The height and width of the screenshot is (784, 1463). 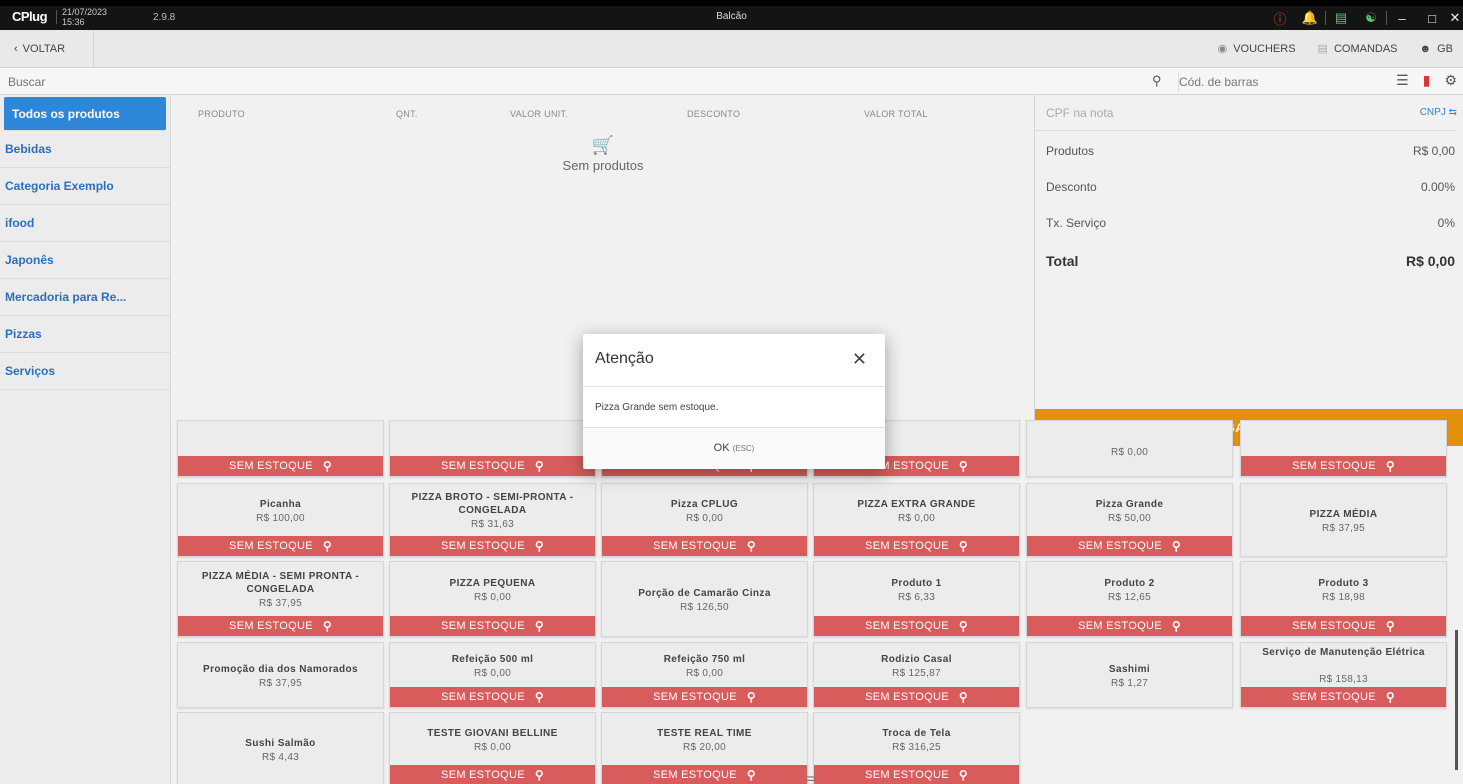 I want to click on trash-icon: ▮, so click(x=1427, y=80).